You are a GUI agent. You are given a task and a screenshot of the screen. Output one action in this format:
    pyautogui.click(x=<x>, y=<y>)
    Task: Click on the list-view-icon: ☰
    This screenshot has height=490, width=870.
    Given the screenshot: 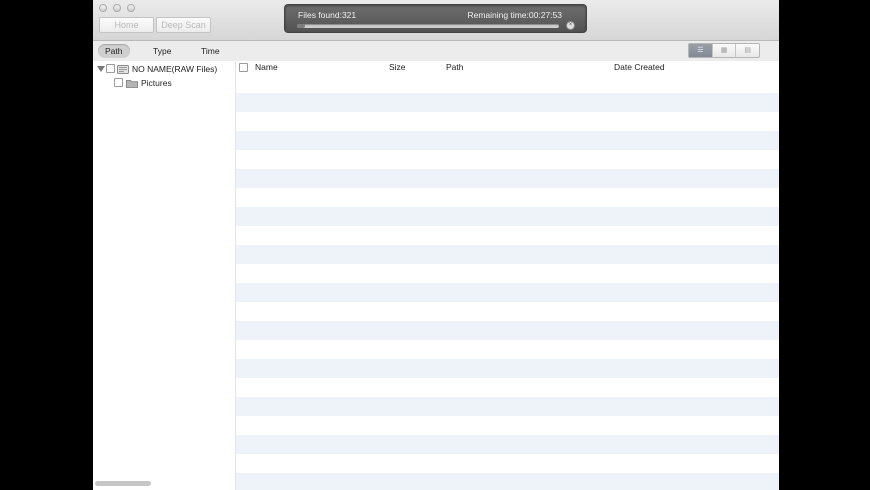 What is the action you would take?
    pyautogui.click(x=701, y=50)
    